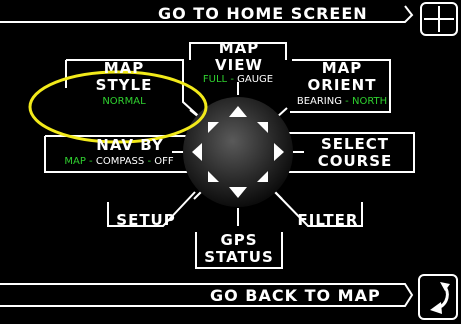 The image size is (461, 324). Describe the element at coordinates (355, 152) in the screenshot. I see `select-course-title: SELECT COURSE` at that location.